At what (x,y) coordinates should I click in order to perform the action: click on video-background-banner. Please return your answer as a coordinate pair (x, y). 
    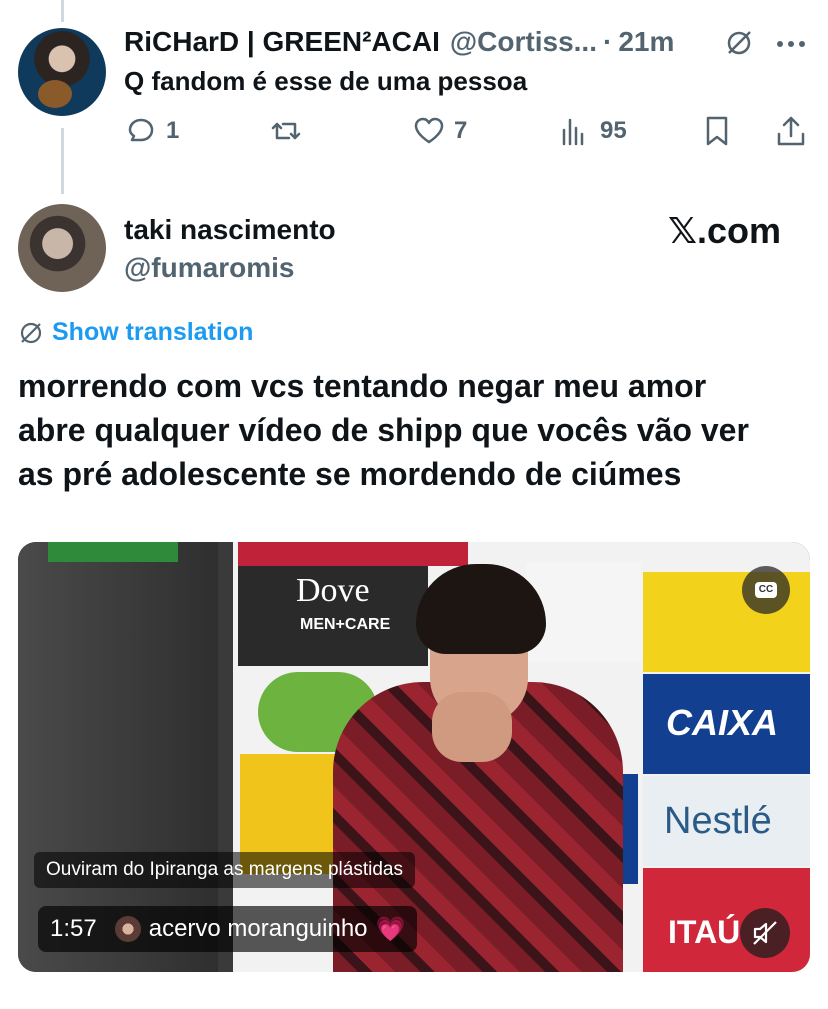
    Looking at the image, I should click on (113, 552).